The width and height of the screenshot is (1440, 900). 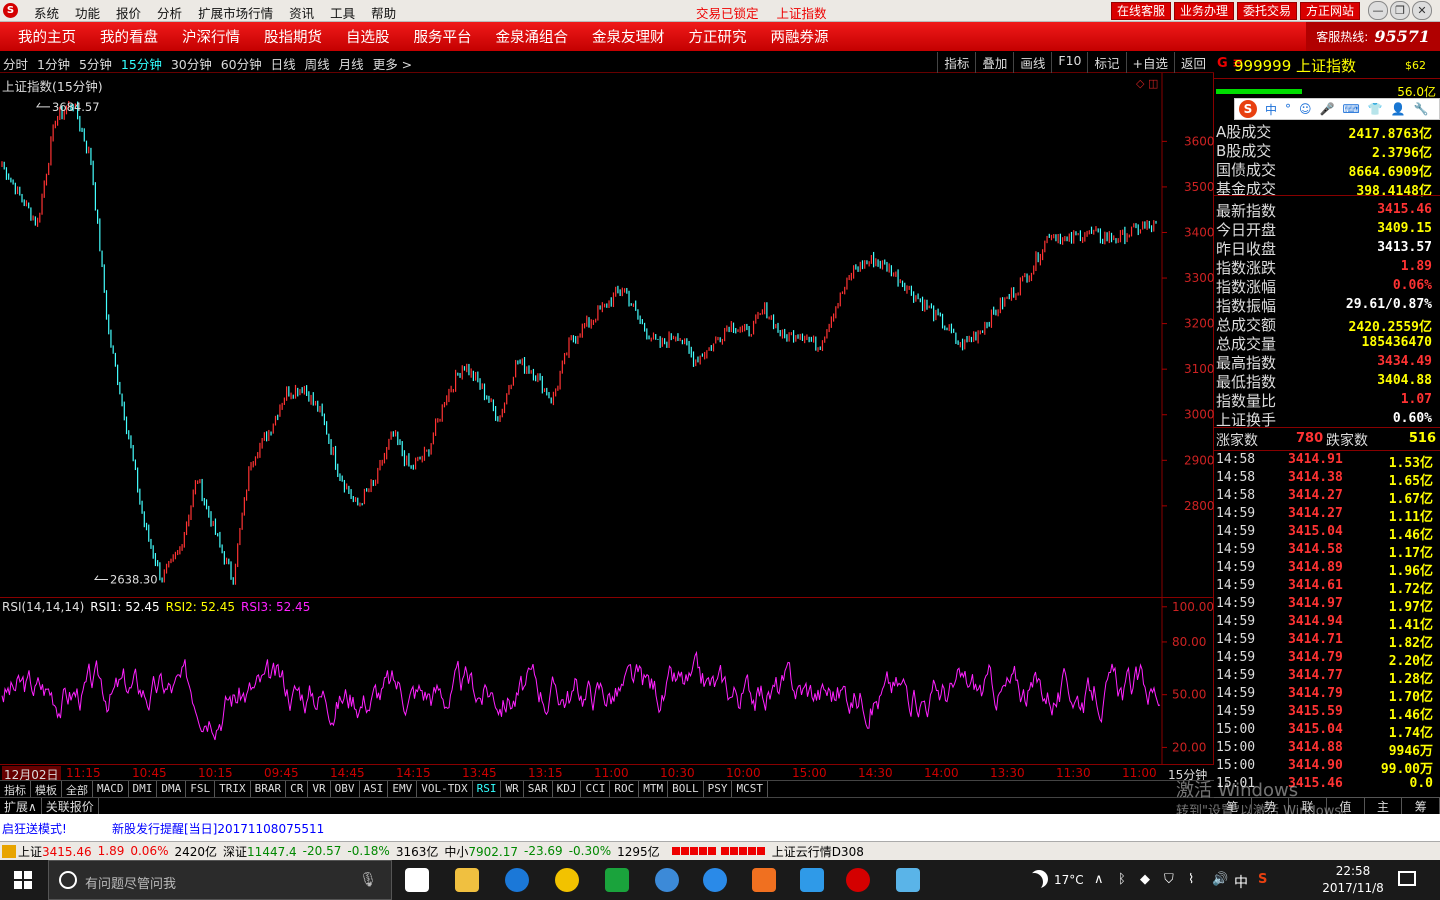 What do you see at coordinates (596, 789) in the screenshot?
I see `indicator-tab: CCI` at bounding box center [596, 789].